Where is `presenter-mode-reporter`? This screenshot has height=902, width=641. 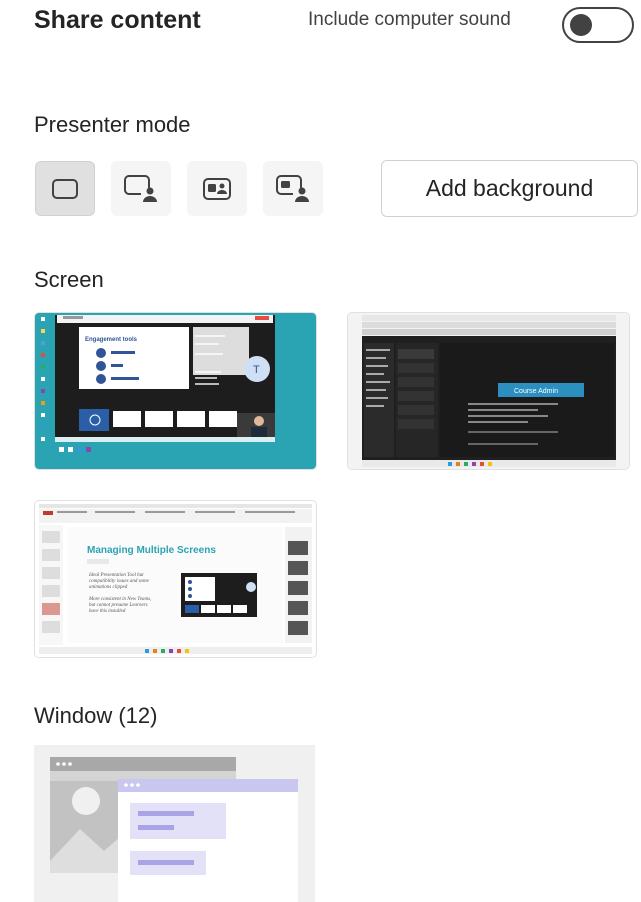 presenter-mode-reporter is located at coordinates (293, 188).